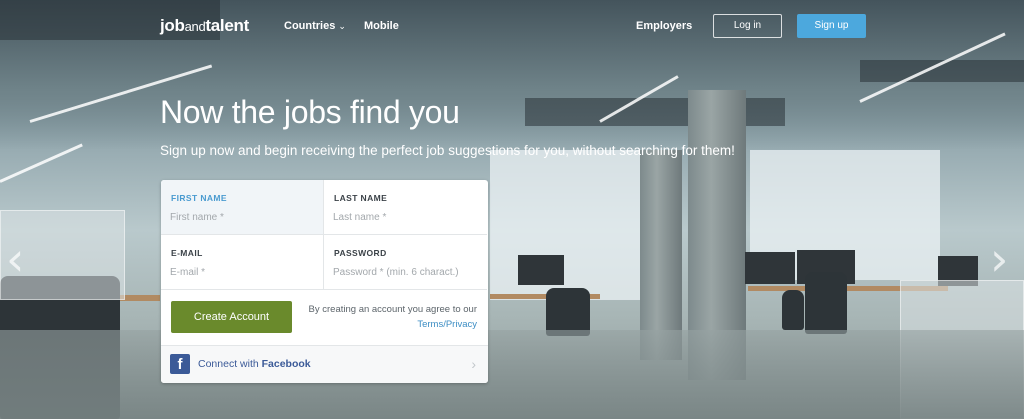 This screenshot has height=419, width=1024. I want to click on carousel-prev-arrow-icon: ‹, so click(15, 259).